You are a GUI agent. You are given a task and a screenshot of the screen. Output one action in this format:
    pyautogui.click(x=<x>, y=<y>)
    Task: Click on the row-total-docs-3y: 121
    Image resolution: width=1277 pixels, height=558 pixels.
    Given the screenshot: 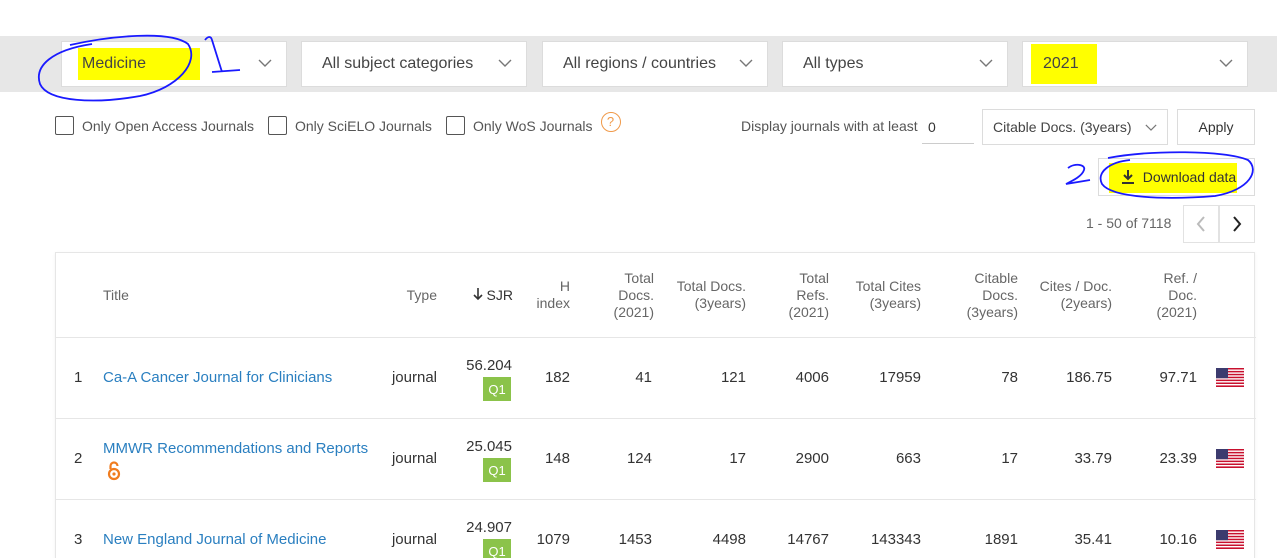 What is the action you would take?
    pyautogui.click(x=733, y=377)
    